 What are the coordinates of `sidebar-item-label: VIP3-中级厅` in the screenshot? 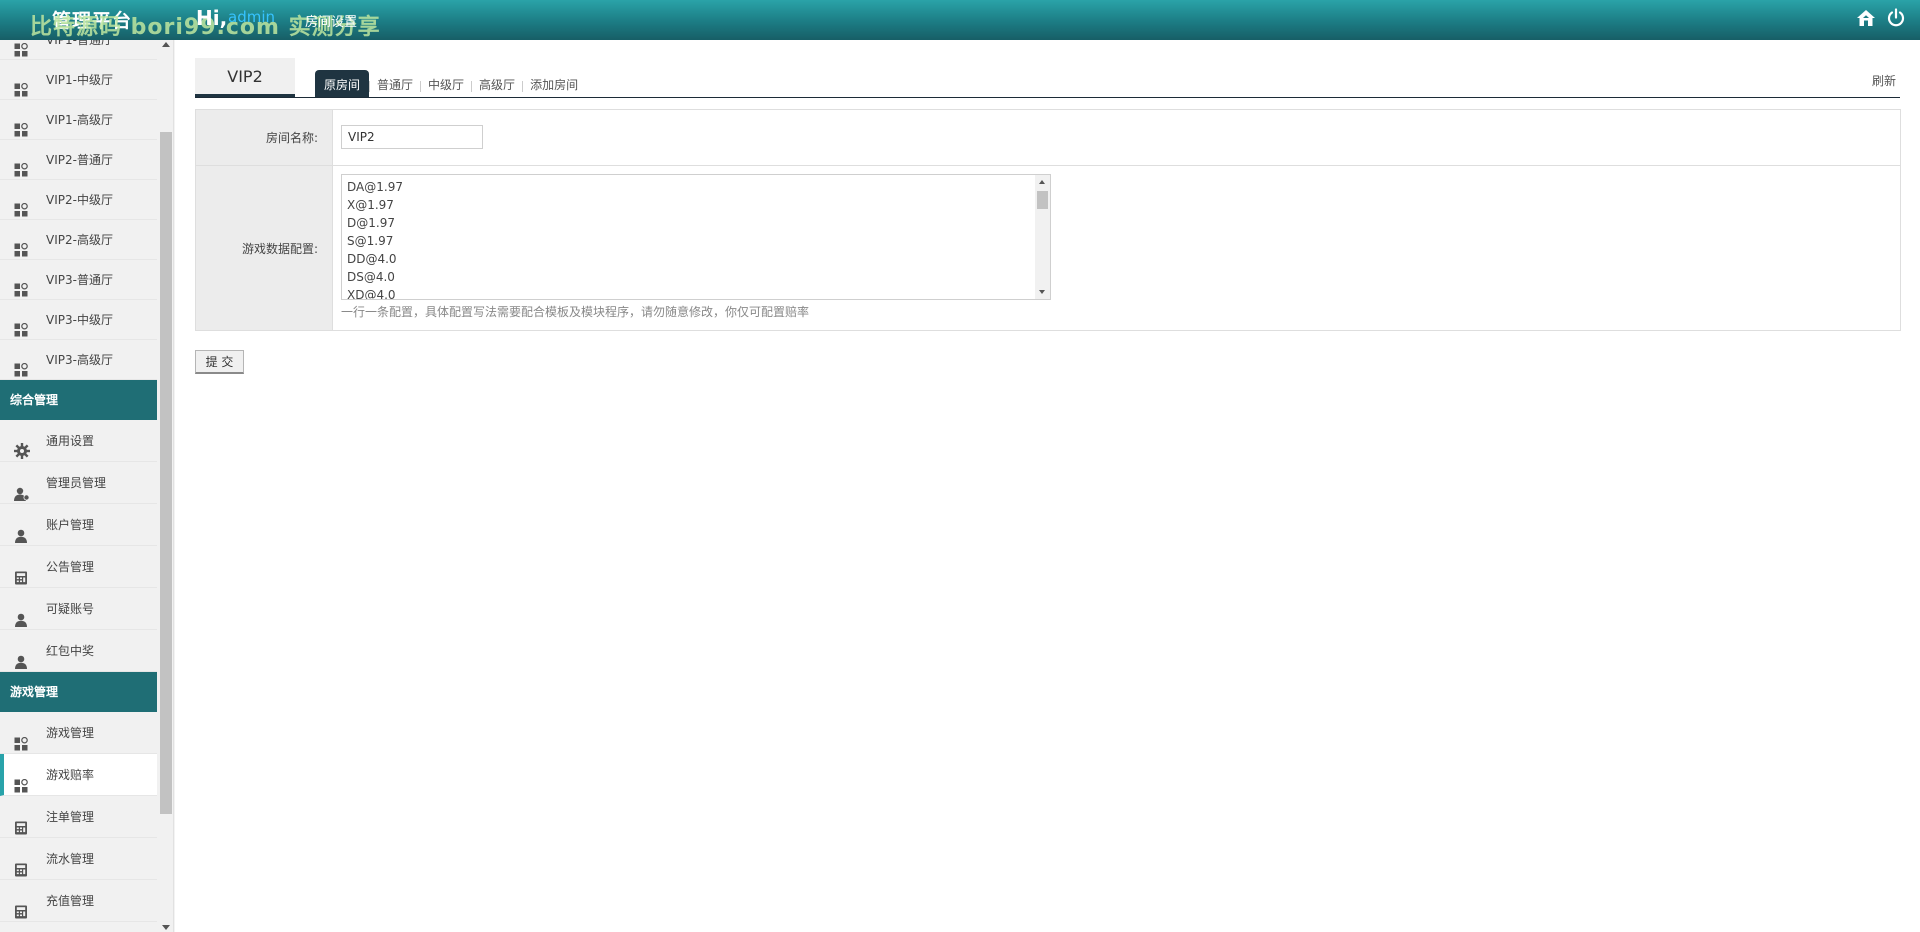 It's located at (79, 320).